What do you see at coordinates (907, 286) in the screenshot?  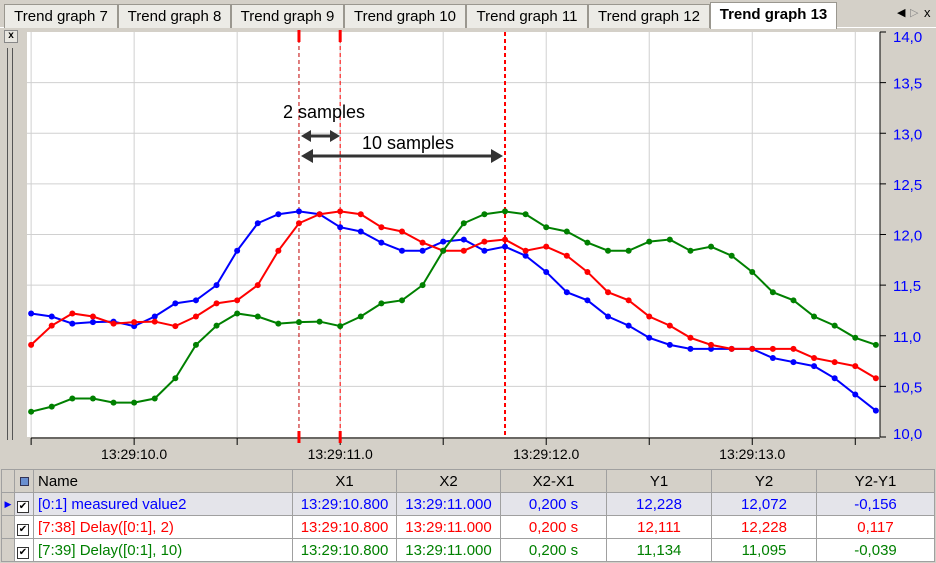 I see `y-tick-label: 11,5` at bounding box center [907, 286].